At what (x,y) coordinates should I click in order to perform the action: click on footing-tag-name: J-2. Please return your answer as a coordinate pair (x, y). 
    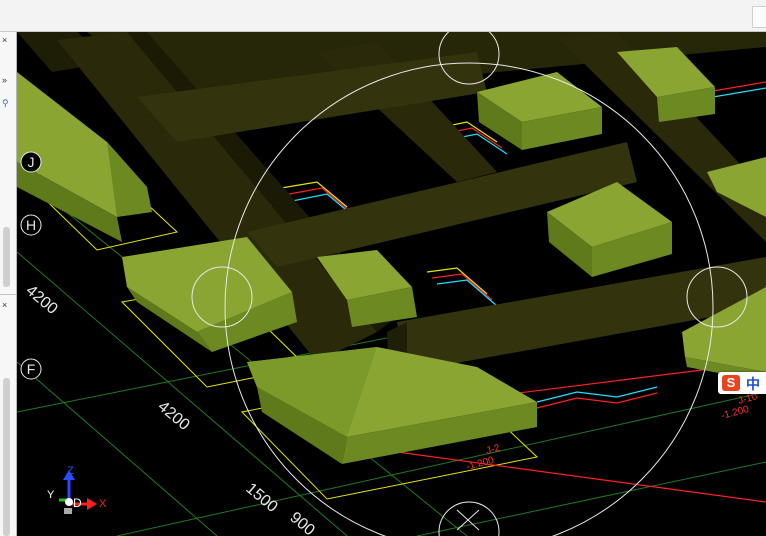
    Looking at the image, I should click on (493, 450).